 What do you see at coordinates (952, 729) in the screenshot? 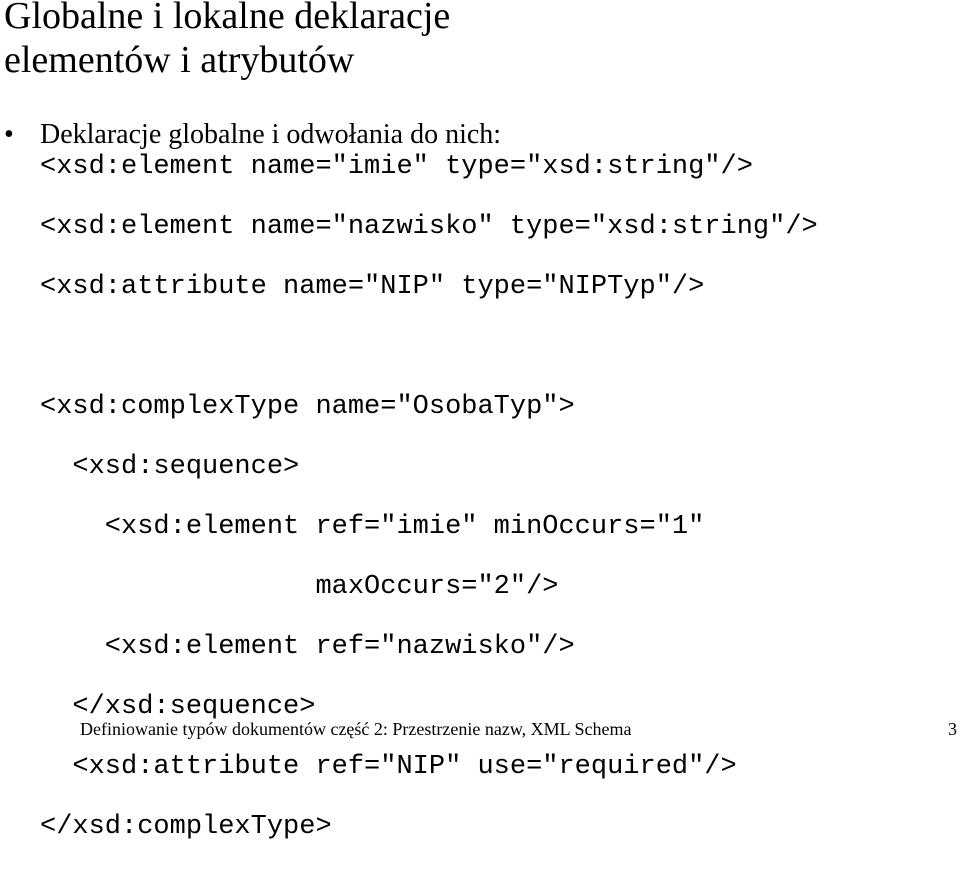
I see `page-number: 3` at bounding box center [952, 729].